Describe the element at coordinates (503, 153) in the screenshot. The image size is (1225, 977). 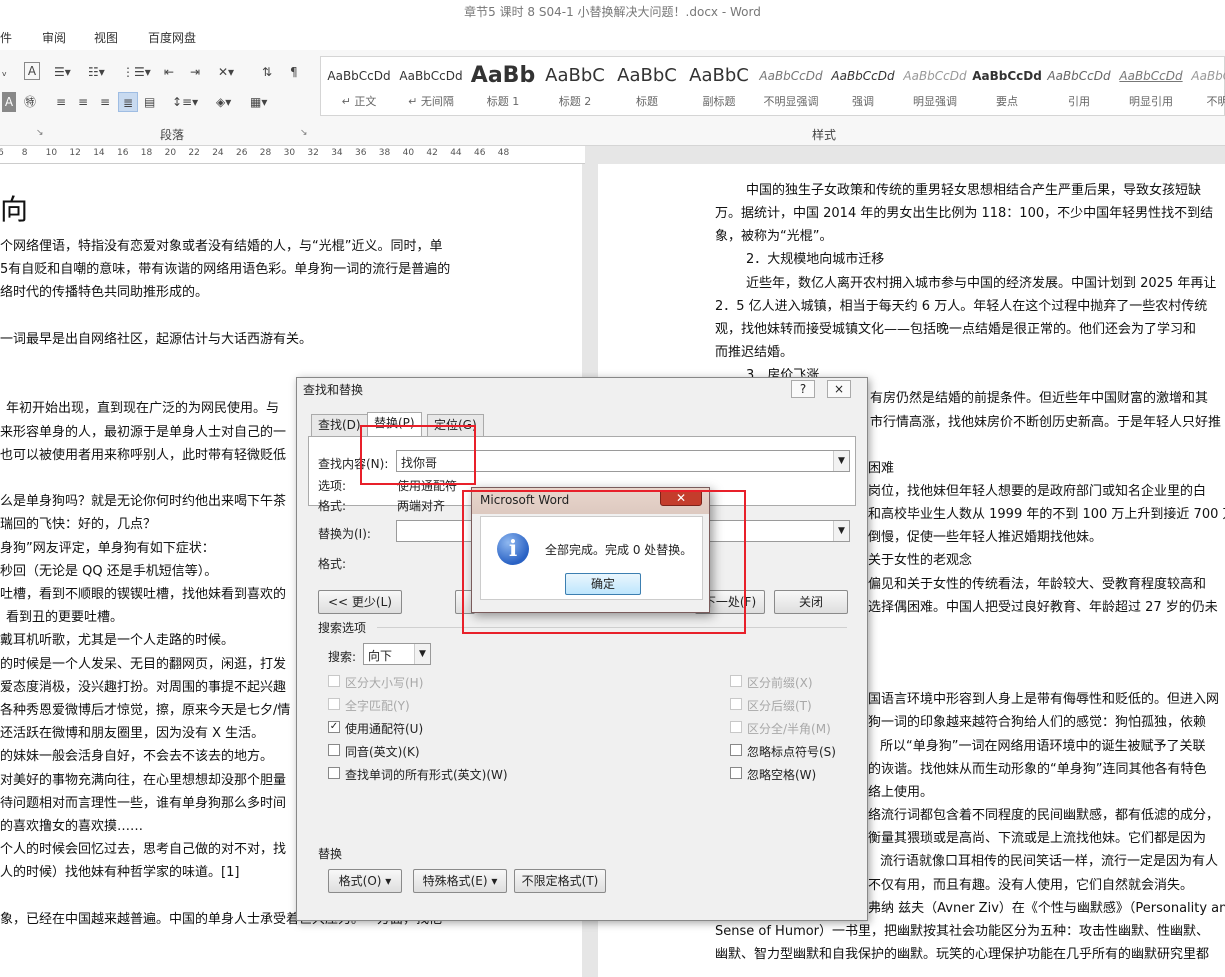
I see `ruler-tick-label: 48` at that location.